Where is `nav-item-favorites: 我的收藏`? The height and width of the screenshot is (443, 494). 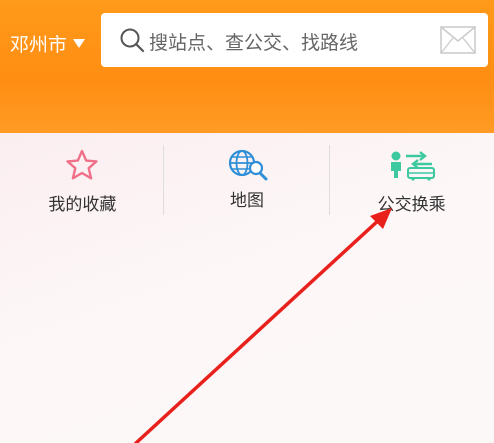 nav-item-favorites: 我的收藏 is located at coordinates (82, 180).